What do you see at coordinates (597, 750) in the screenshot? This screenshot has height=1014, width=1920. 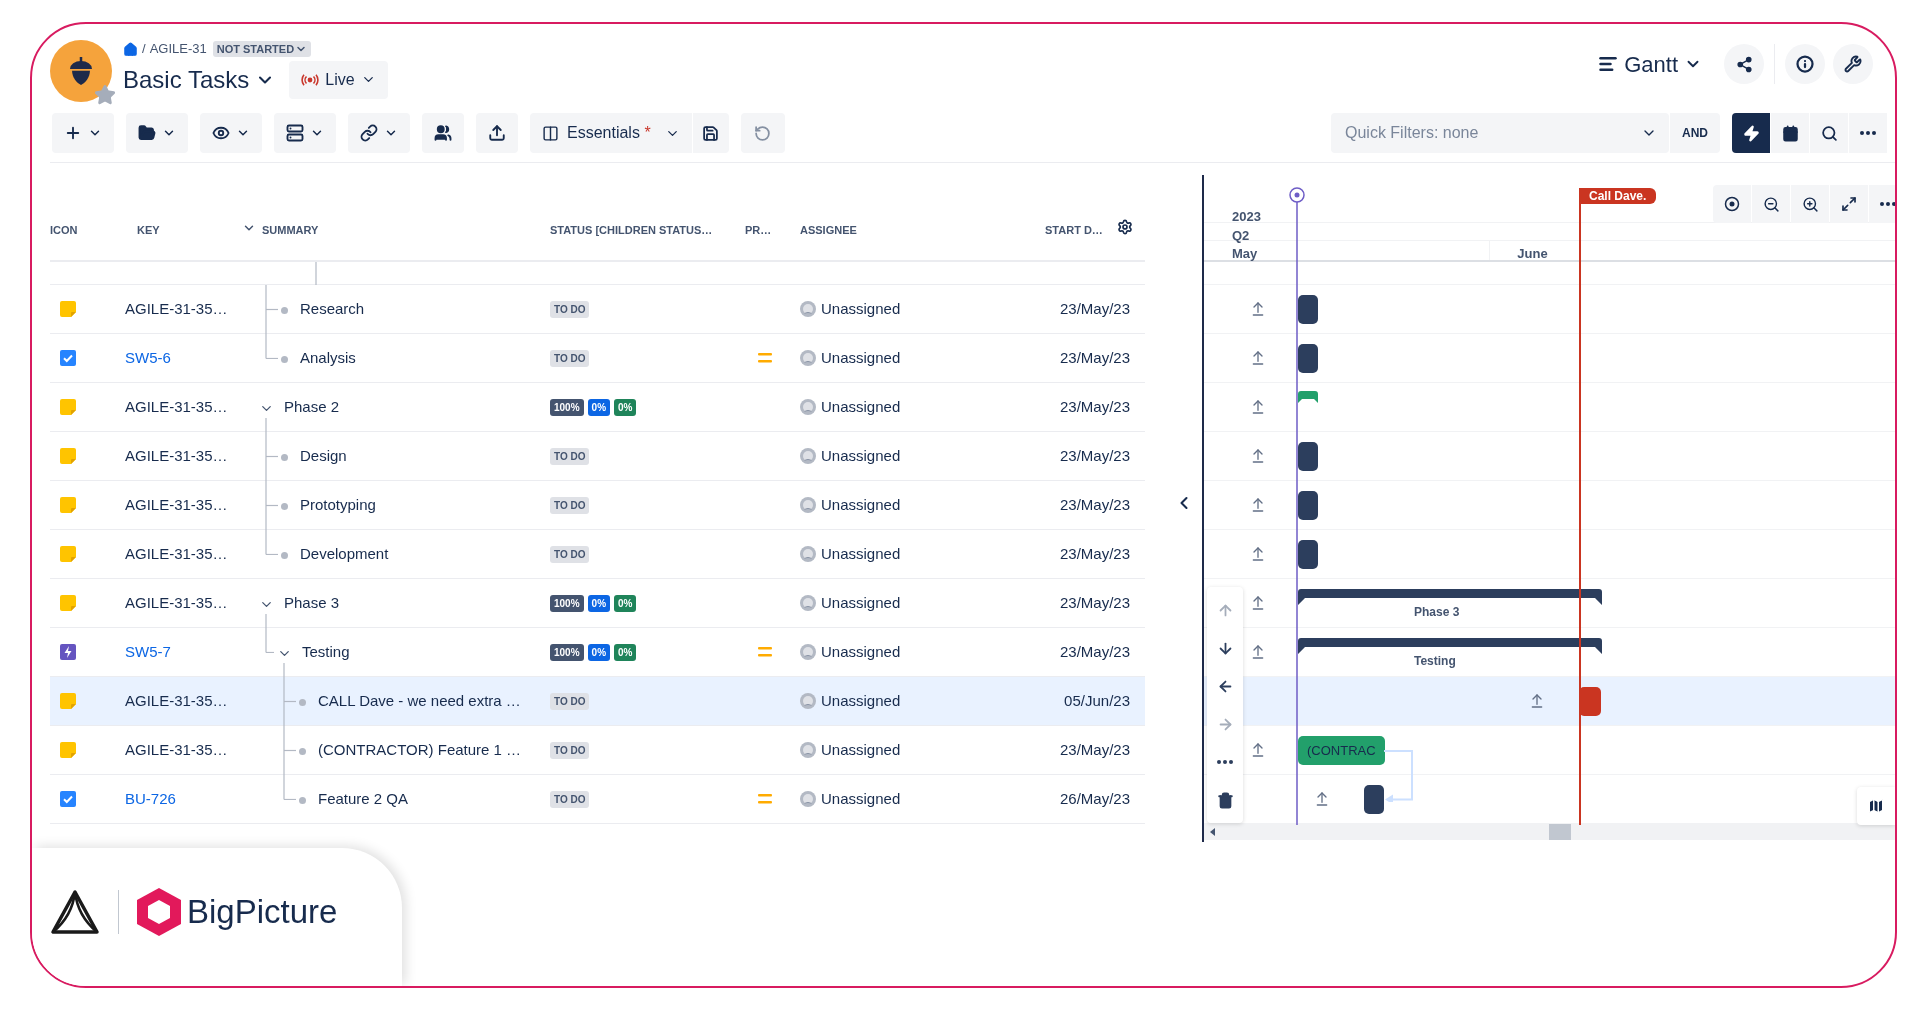 I see `table-row: AGILE-31-35… (CONTRACTOR) Feature 1 … TO DO Unassigned 23/May/23` at bounding box center [597, 750].